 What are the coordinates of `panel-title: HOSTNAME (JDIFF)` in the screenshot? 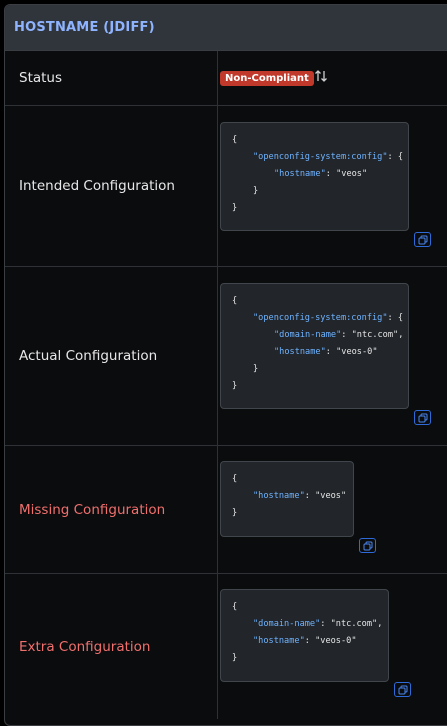 It's located at (84, 27).